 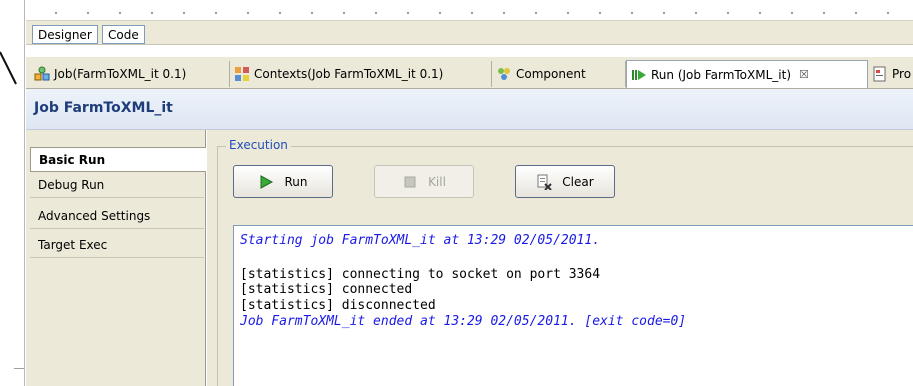 I want to click on ruler-dots, so click(x=476, y=13).